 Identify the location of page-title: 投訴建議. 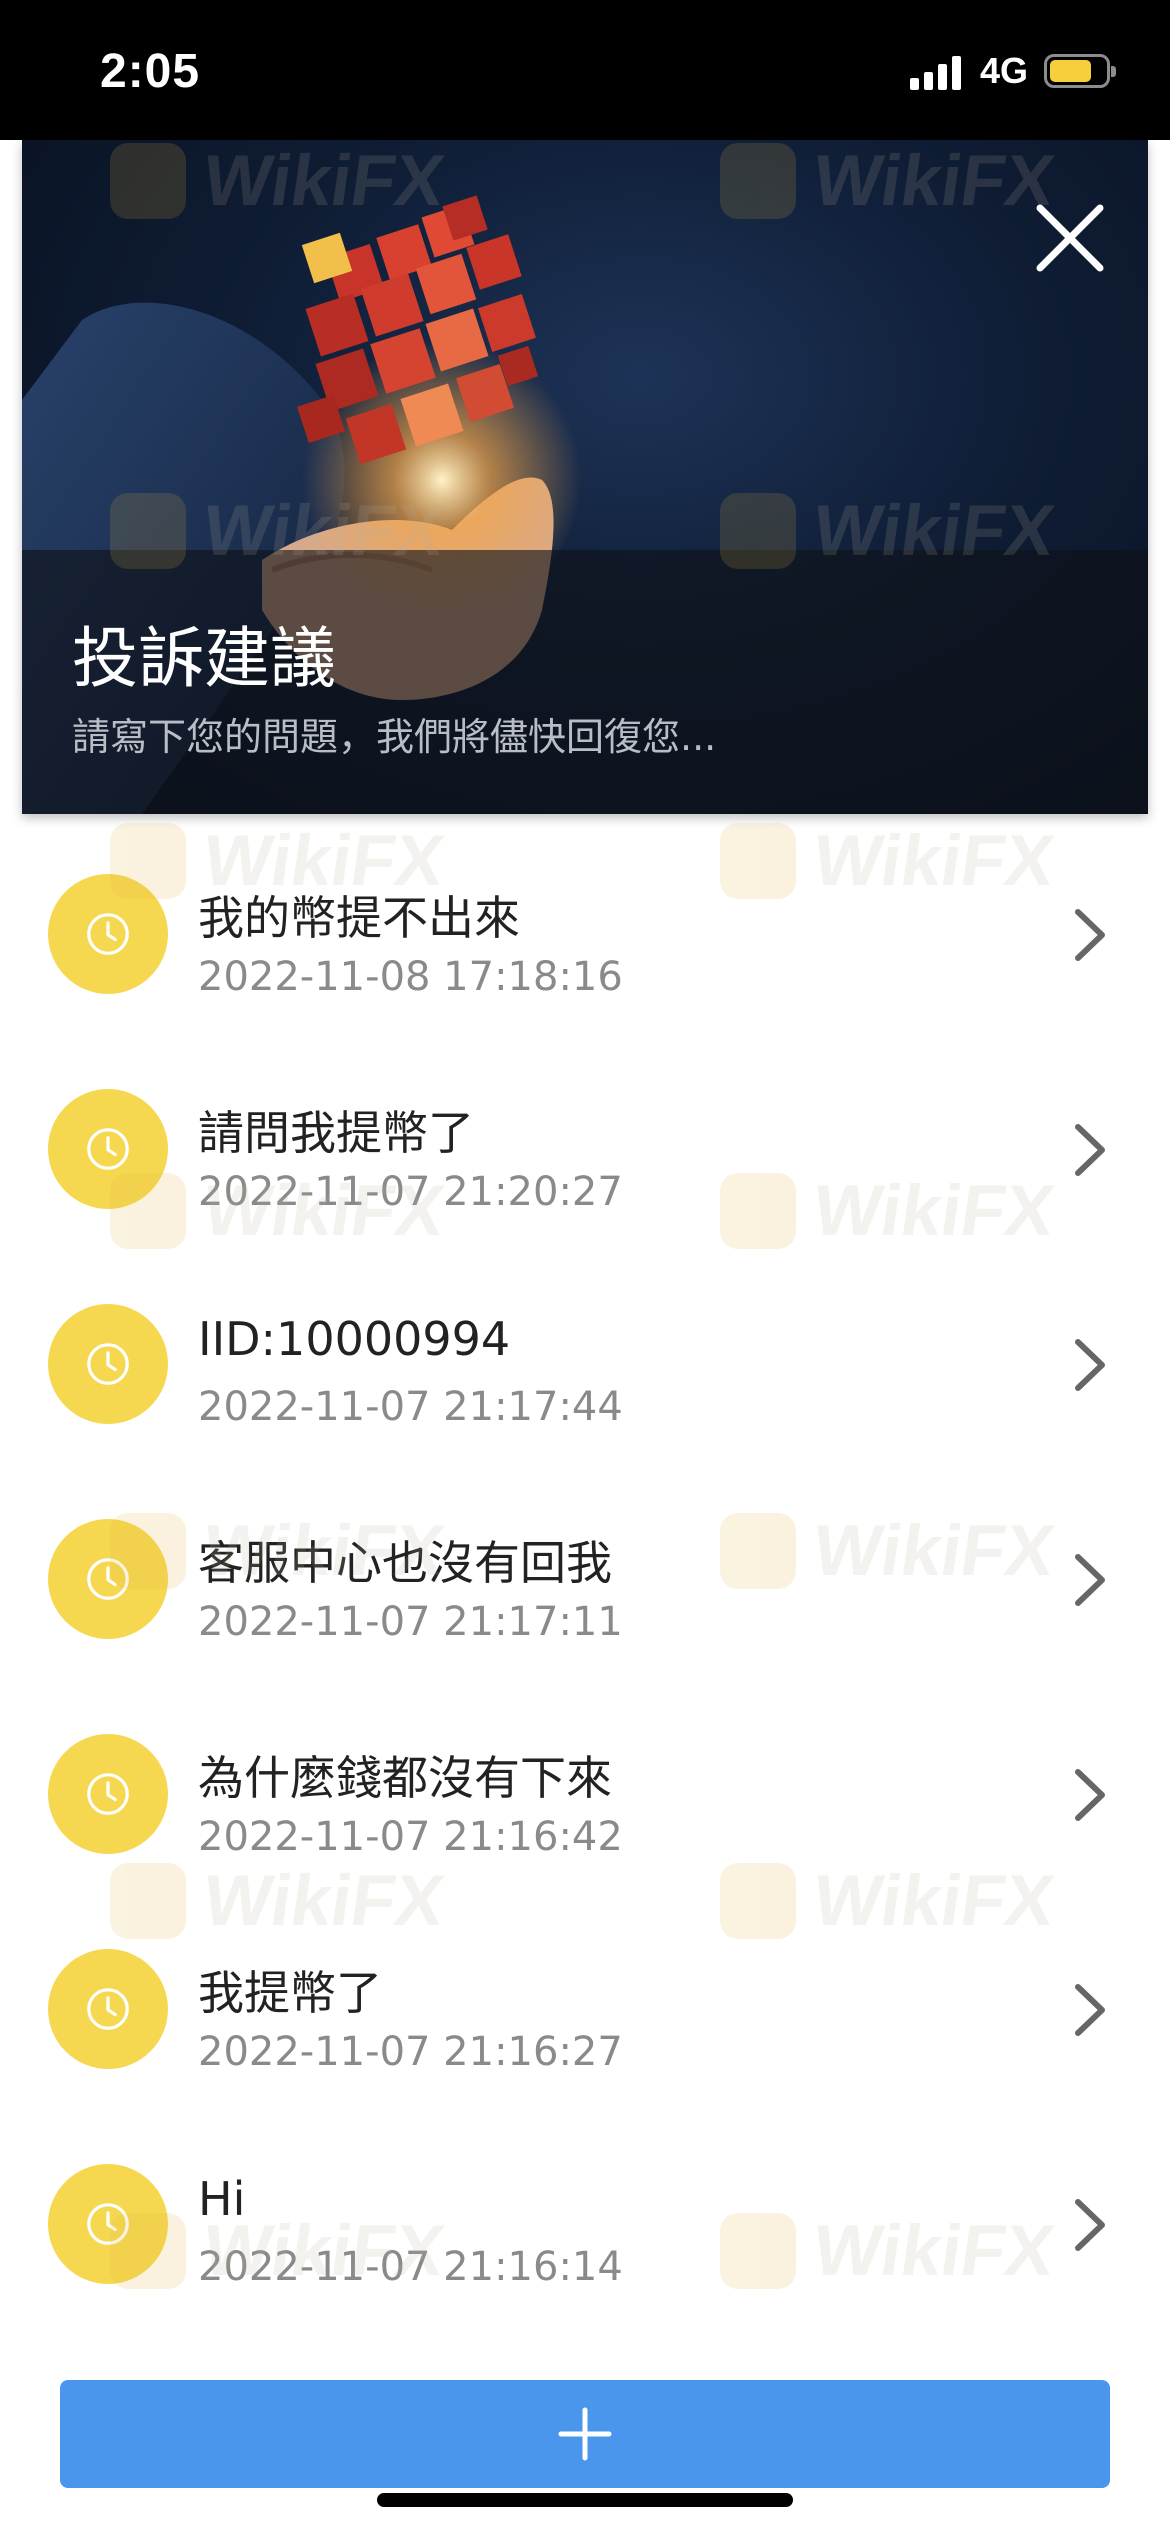
(204, 658).